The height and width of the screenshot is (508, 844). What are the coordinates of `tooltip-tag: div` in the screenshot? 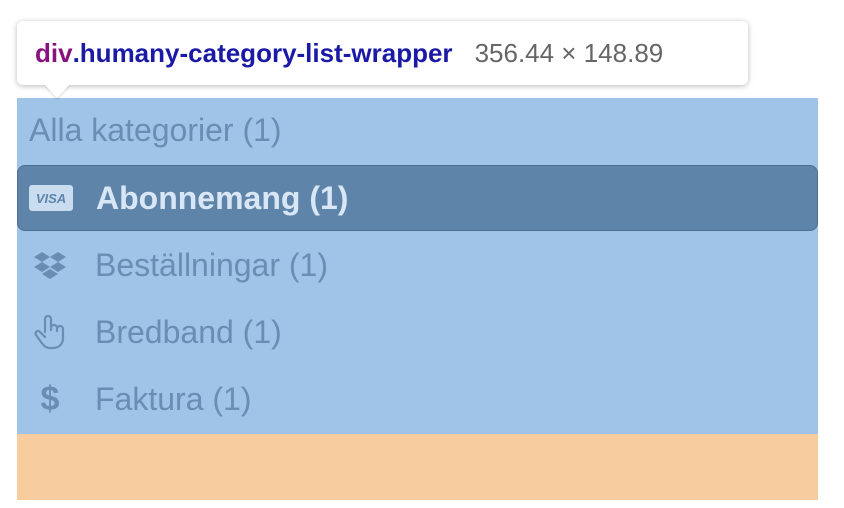 It's located at (54, 52).